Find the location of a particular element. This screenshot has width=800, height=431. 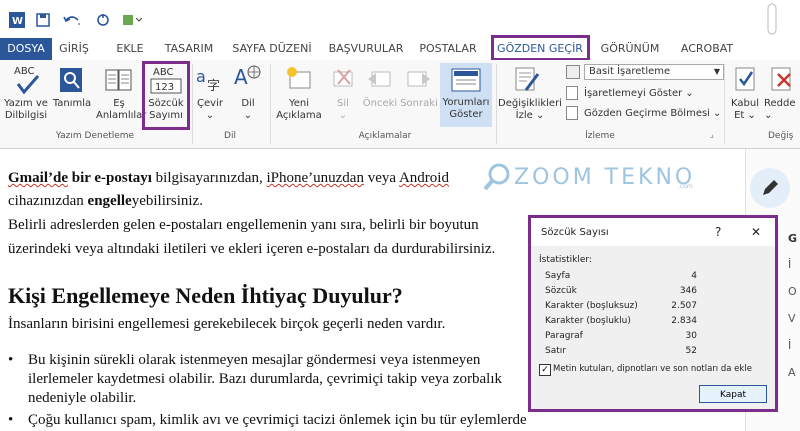

close-icon: ✕ is located at coordinates (756, 232).